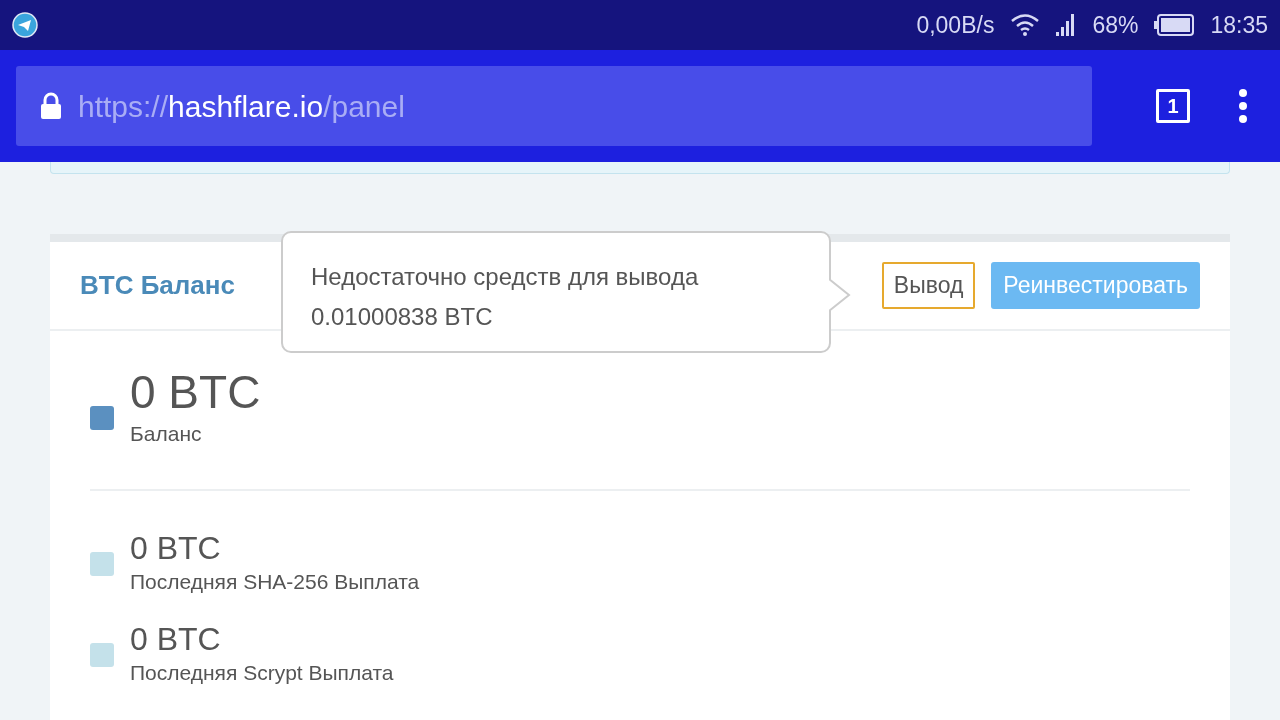 This screenshot has height=720, width=1280. Describe the element at coordinates (262, 672) in the screenshot. I see `amount-label: Последняя Scrypt Выплата` at that location.